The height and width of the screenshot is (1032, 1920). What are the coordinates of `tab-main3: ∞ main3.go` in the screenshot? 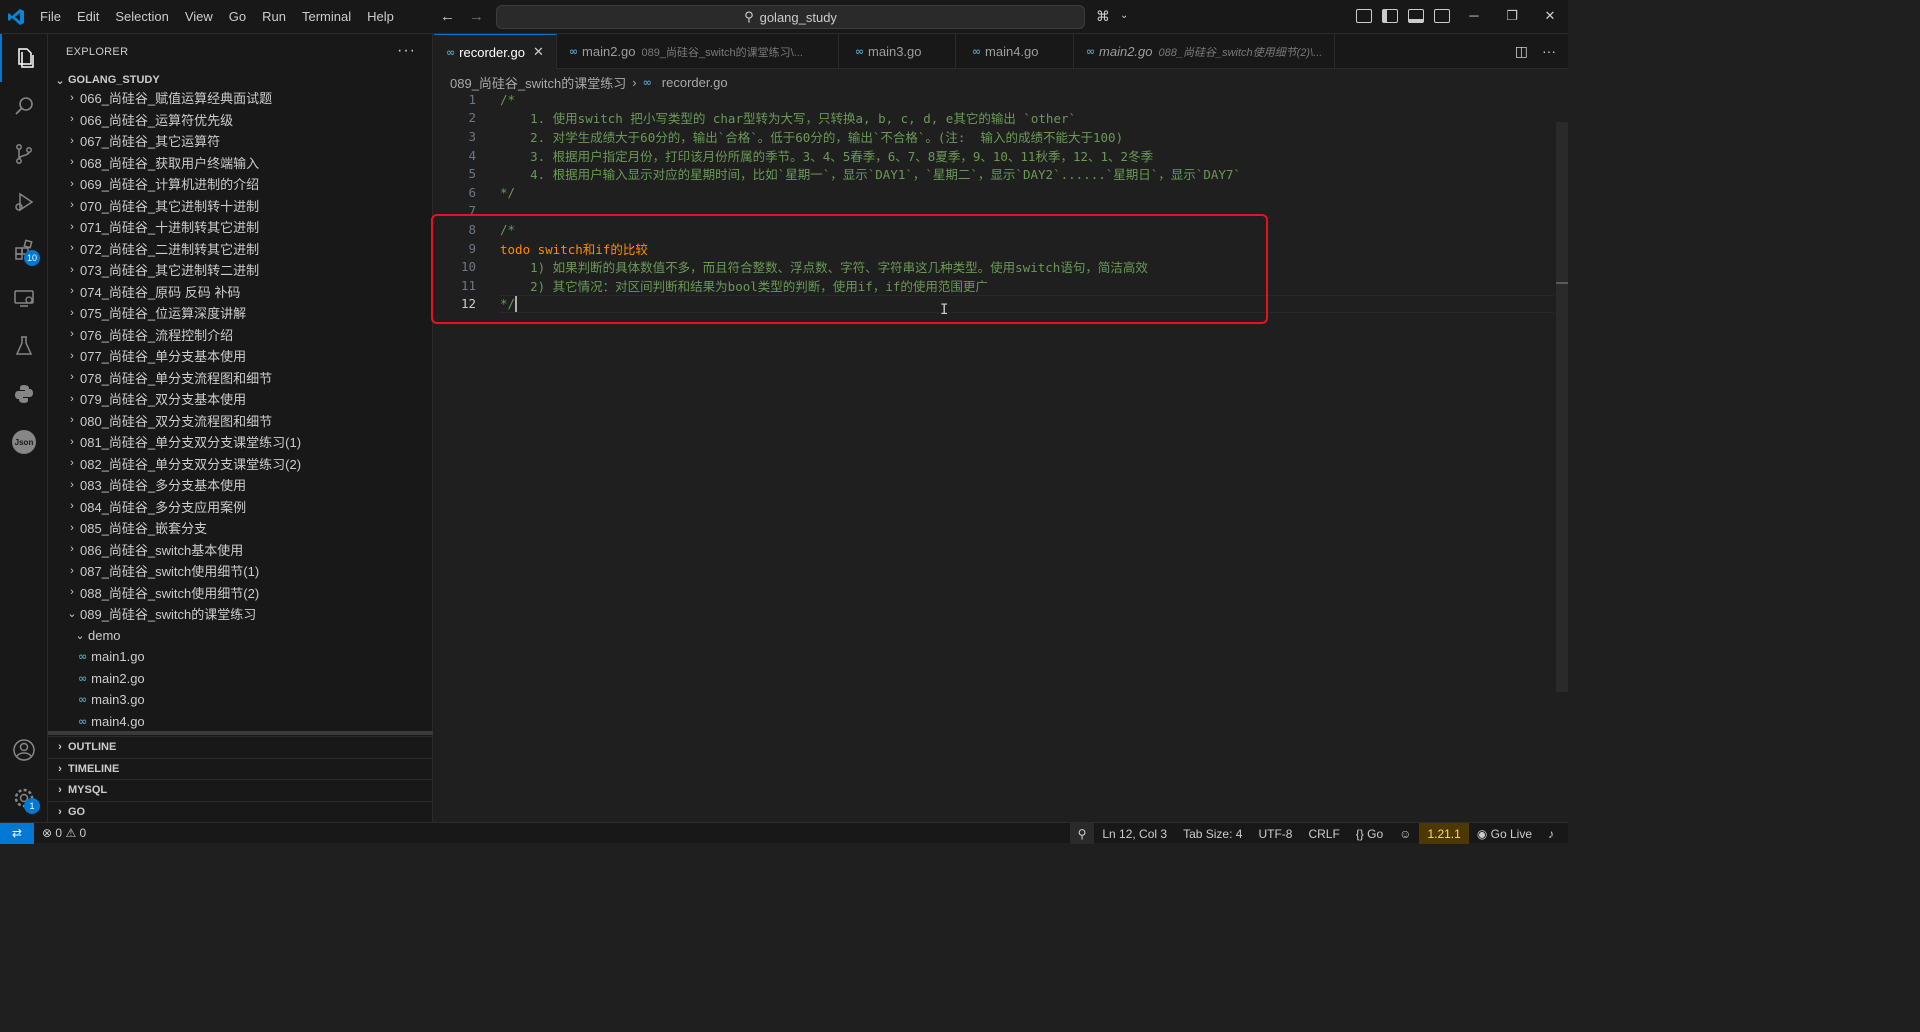 It's located at (897, 51).